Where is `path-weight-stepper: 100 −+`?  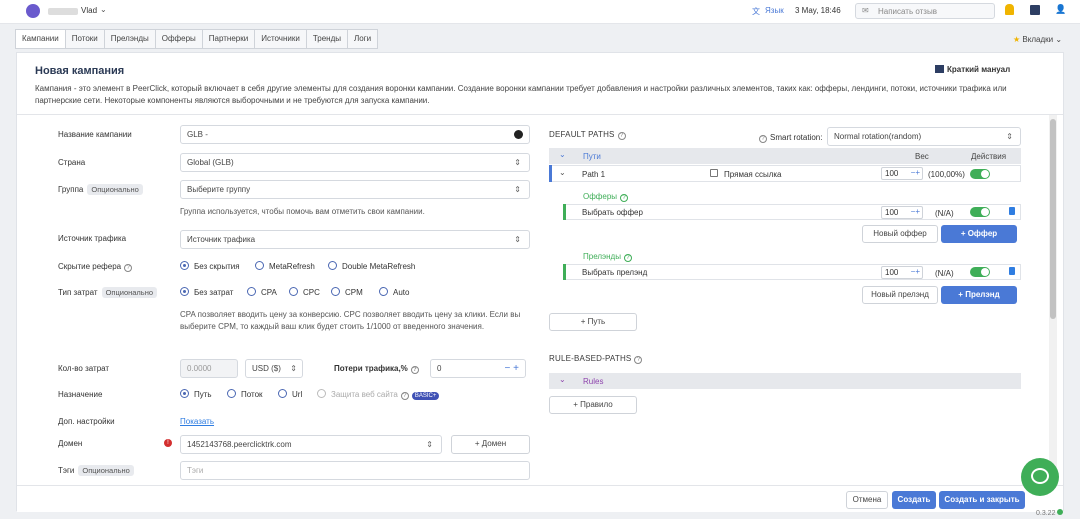 path-weight-stepper: 100 −+ is located at coordinates (902, 173).